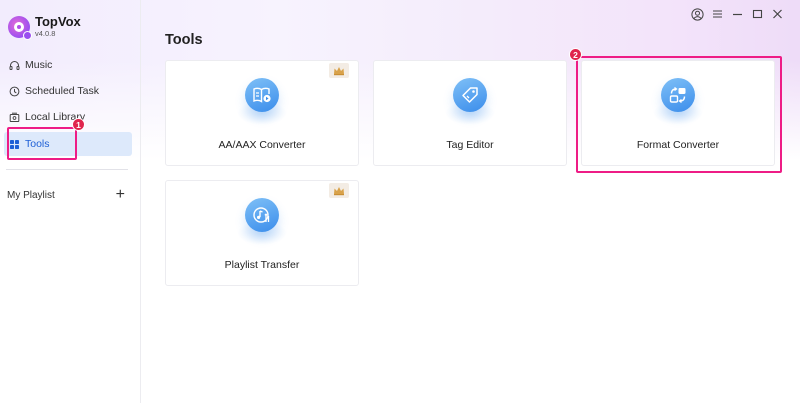 The width and height of the screenshot is (800, 403). What do you see at coordinates (14, 65) in the screenshot?
I see `headphones-icon` at bounding box center [14, 65].